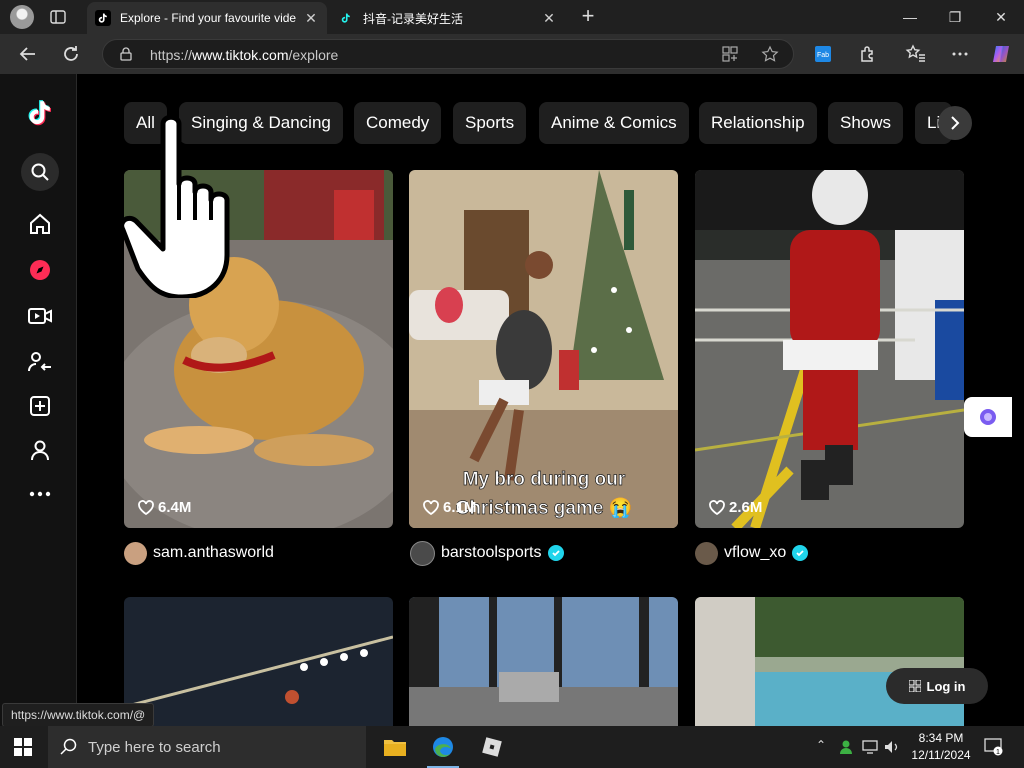 This screenshot has height=768, width=1024. I want to click on lock-icon, so click(126, 54).